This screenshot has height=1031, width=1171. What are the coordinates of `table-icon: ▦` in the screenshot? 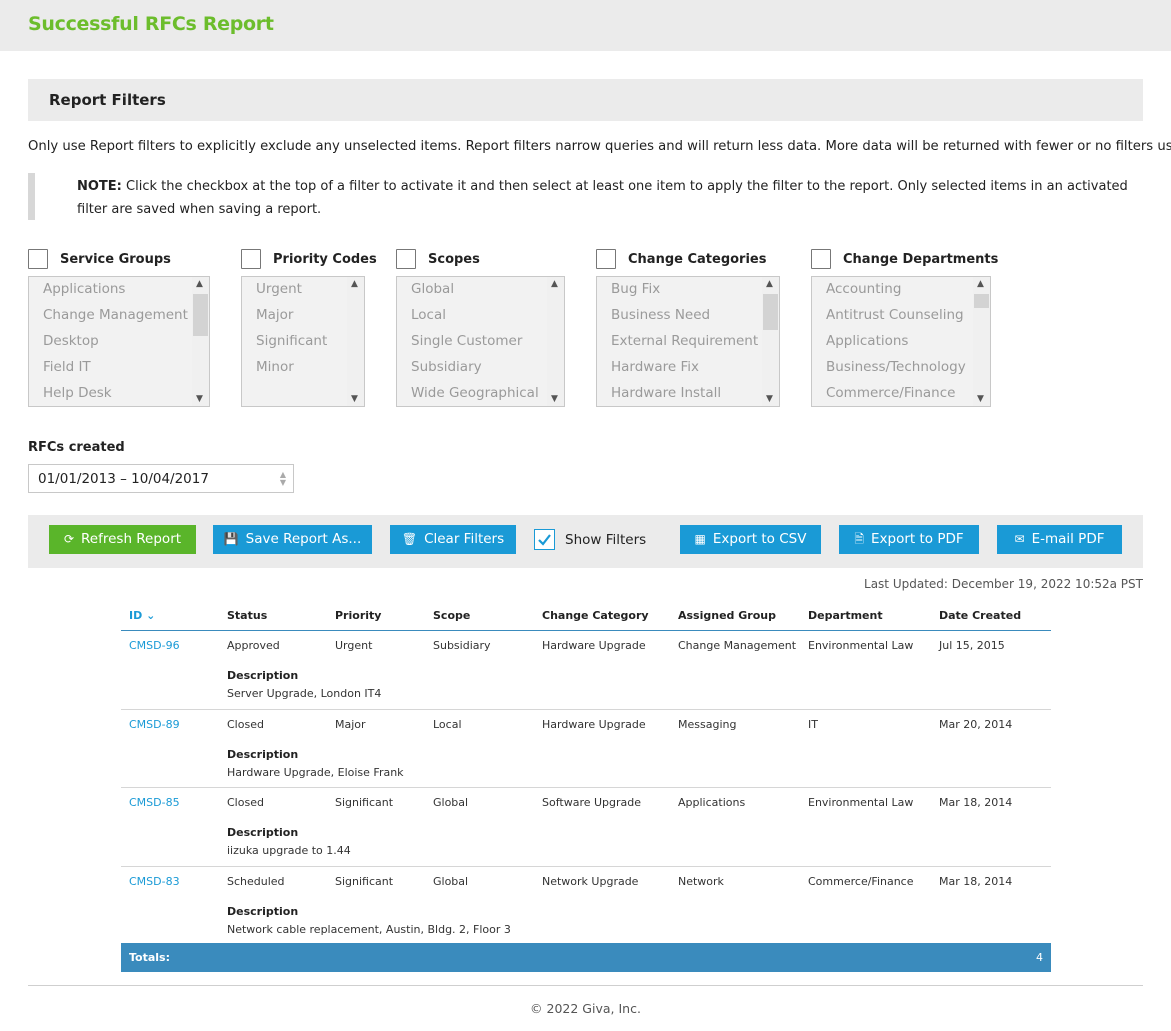 It's located at (700, 539).